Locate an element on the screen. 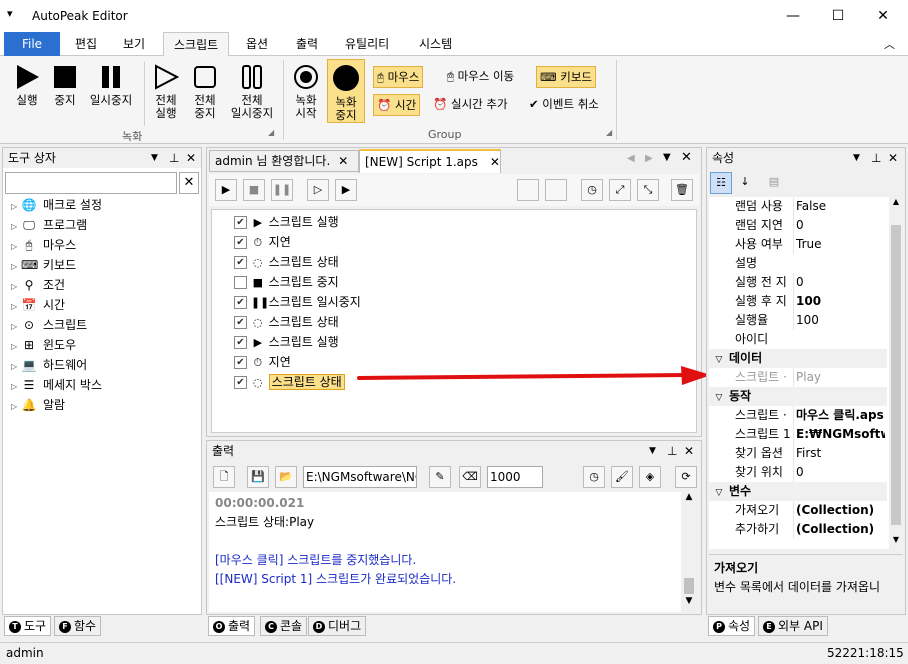 The height and width of the screenshot is (664, 908). event-cancel-toggle: ✔ 이벤트 취소 is located at coordinates (564, 105).